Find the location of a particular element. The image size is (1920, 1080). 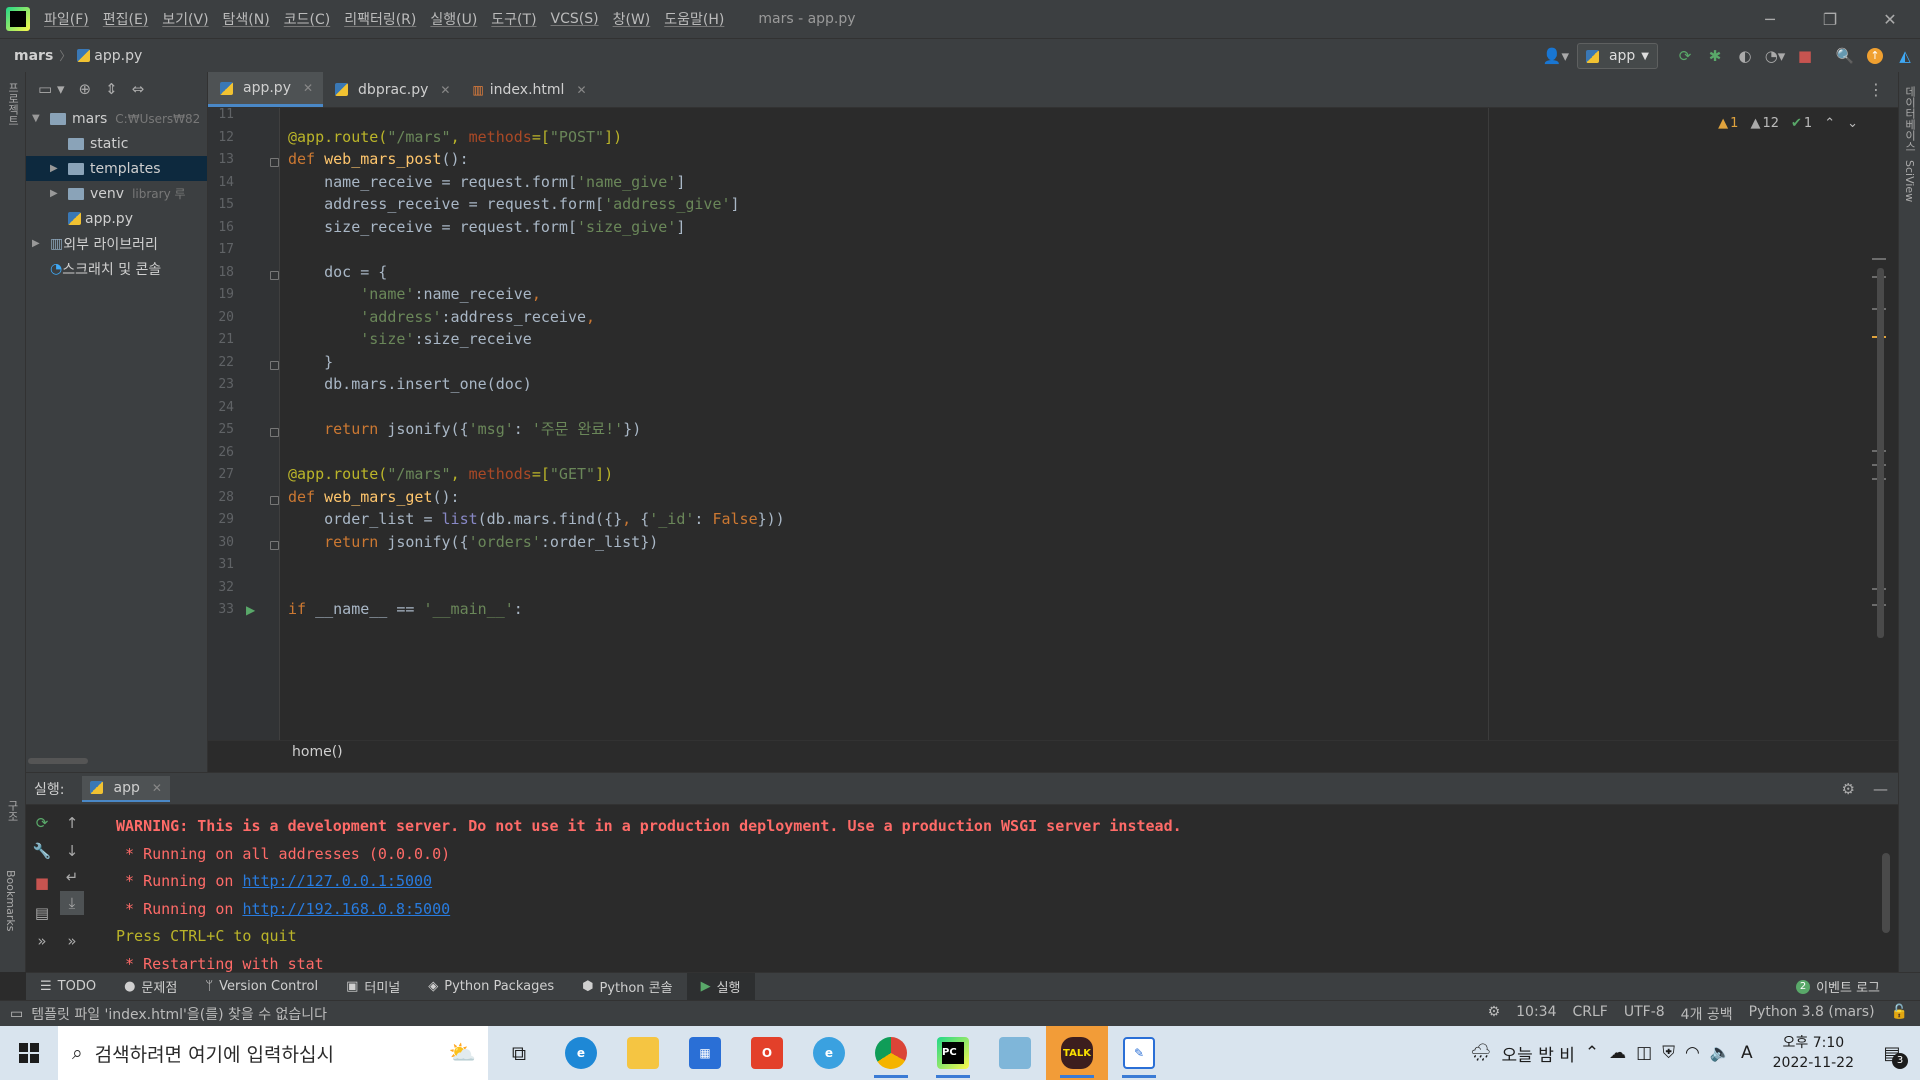

code-line: size_receive = request.form['size_give'] is located at coordinates (486, 227).